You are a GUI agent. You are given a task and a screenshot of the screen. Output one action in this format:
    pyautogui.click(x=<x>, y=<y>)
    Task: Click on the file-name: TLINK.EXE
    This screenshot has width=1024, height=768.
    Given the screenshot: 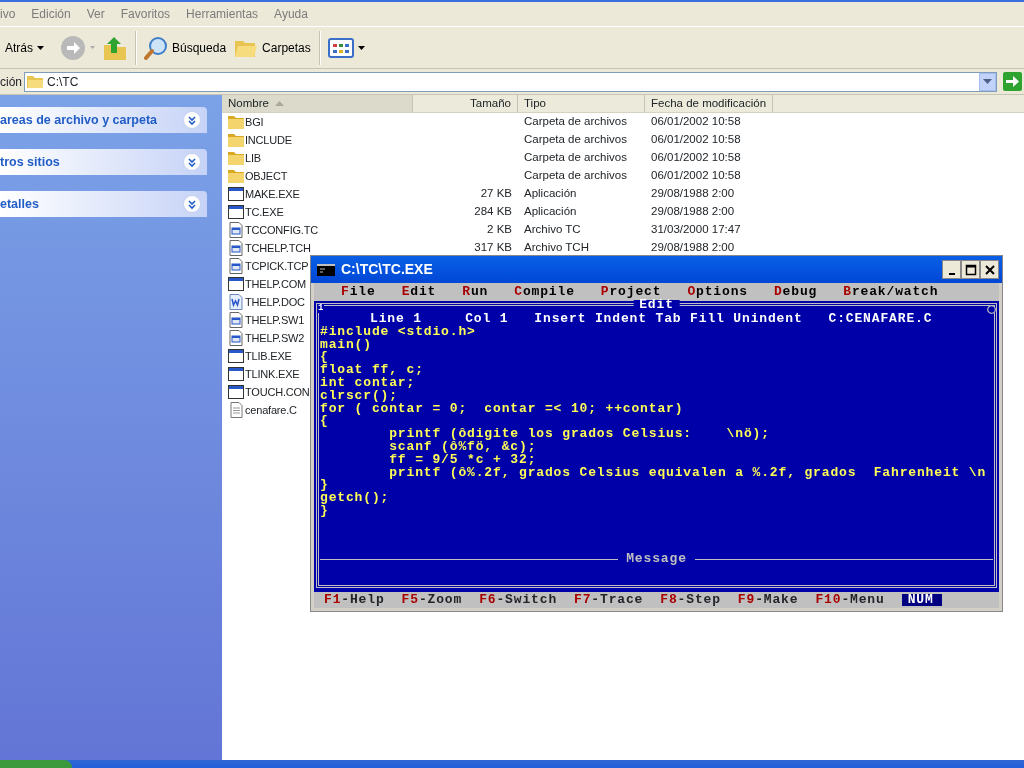 What is the action you would take?
    pyautogui.click(x=272, y=374)
    